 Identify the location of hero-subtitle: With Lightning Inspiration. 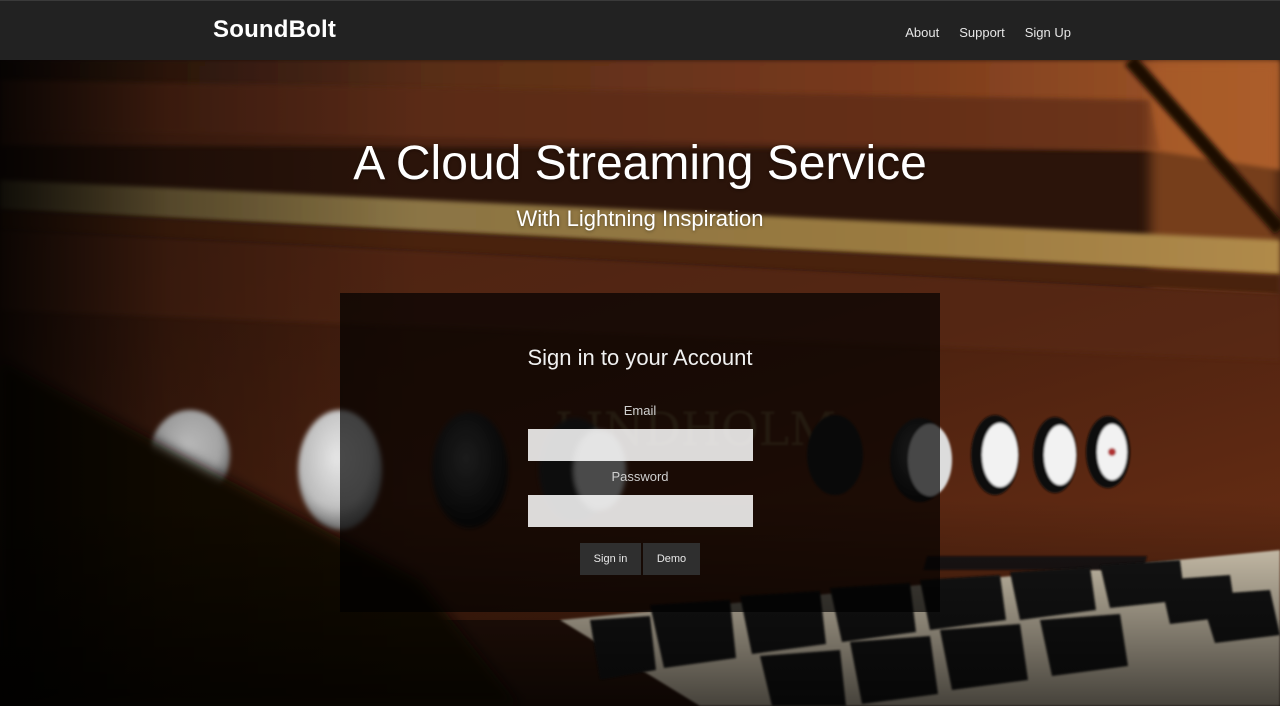
(640, 218).